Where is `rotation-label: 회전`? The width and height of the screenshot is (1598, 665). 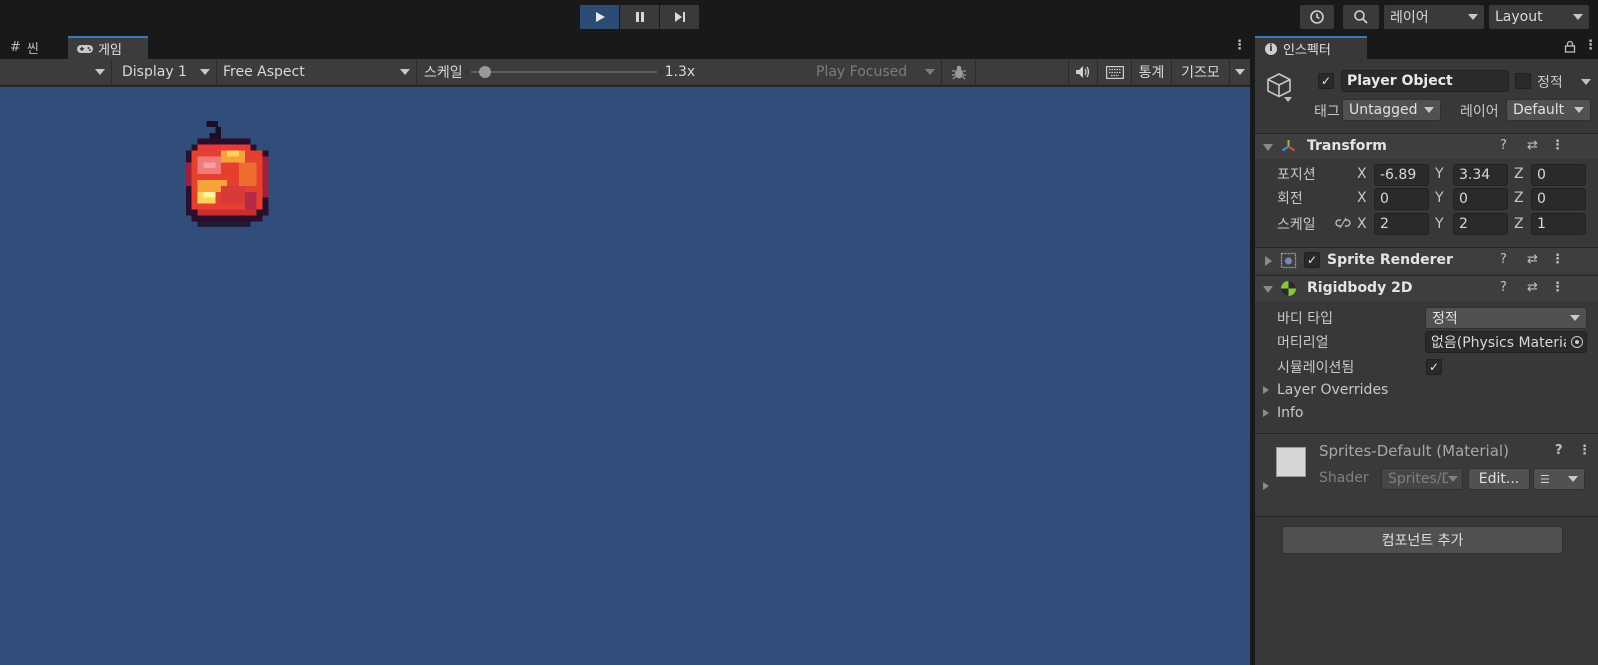 rotation-label: 회전 is located at coordinates (1290, 199).